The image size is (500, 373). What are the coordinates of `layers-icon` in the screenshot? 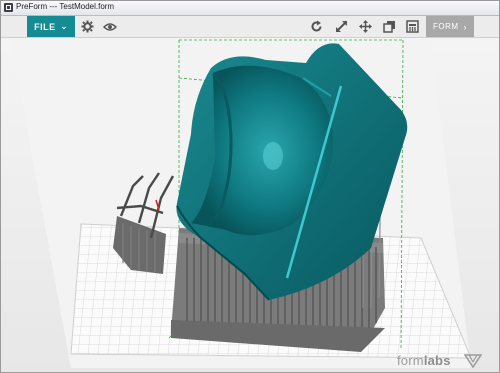 It's located at (389, 26).